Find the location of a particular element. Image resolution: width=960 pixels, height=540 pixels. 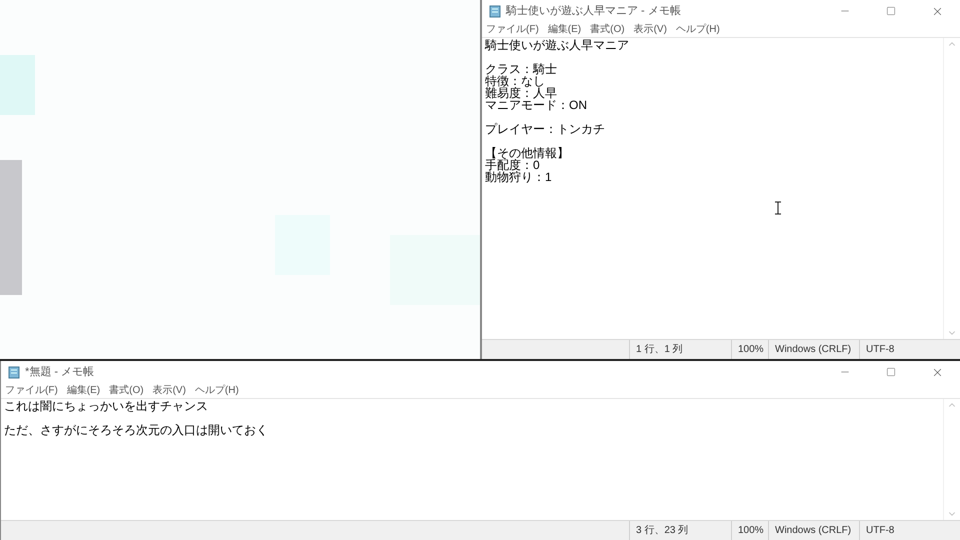

text-line: 難易度：人早 is located at coordinates (521, 93).